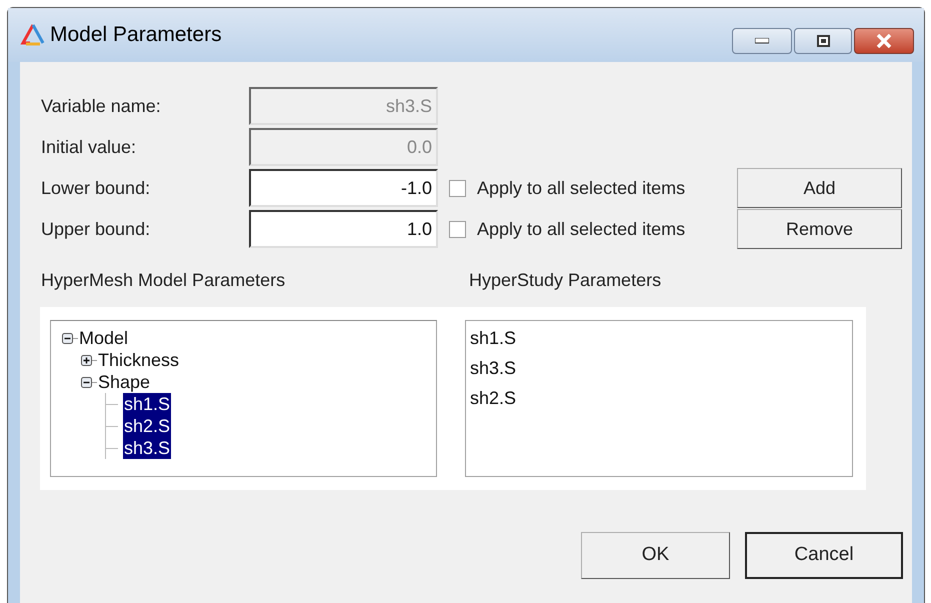  Describe the element at coordinates (147, 426) in the screenshot. I see `tree-item: sh2.S` at that location.